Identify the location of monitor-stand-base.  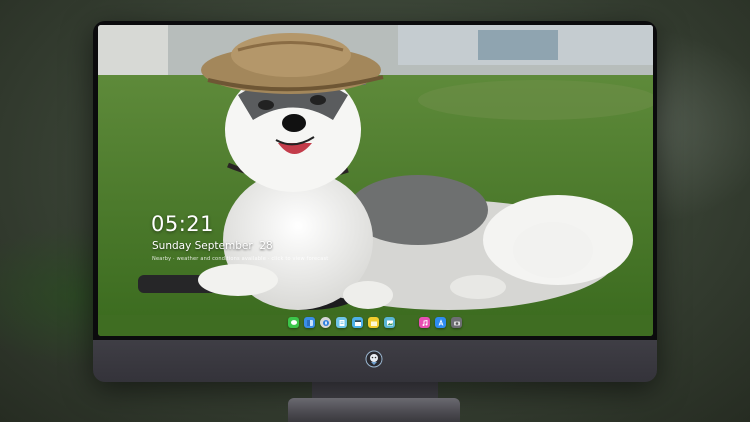
(374, 410).